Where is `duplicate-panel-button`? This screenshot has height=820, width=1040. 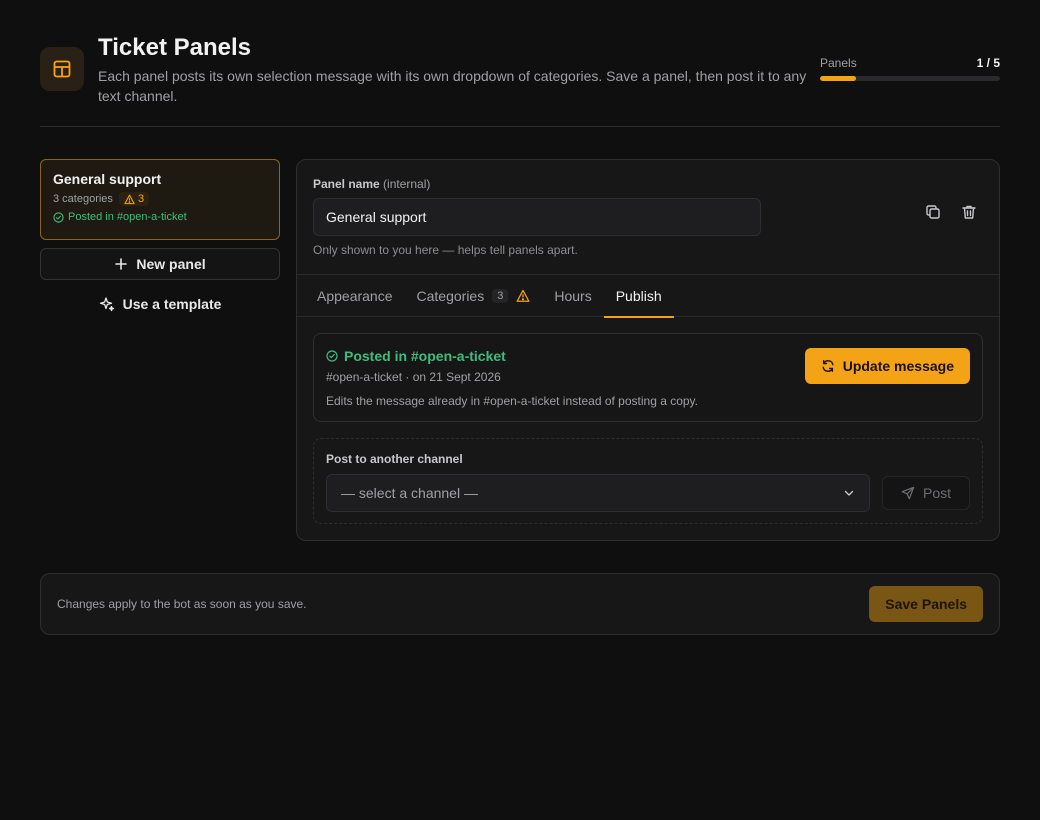 duplicate-panel-button is located at coordinates (933, 212).